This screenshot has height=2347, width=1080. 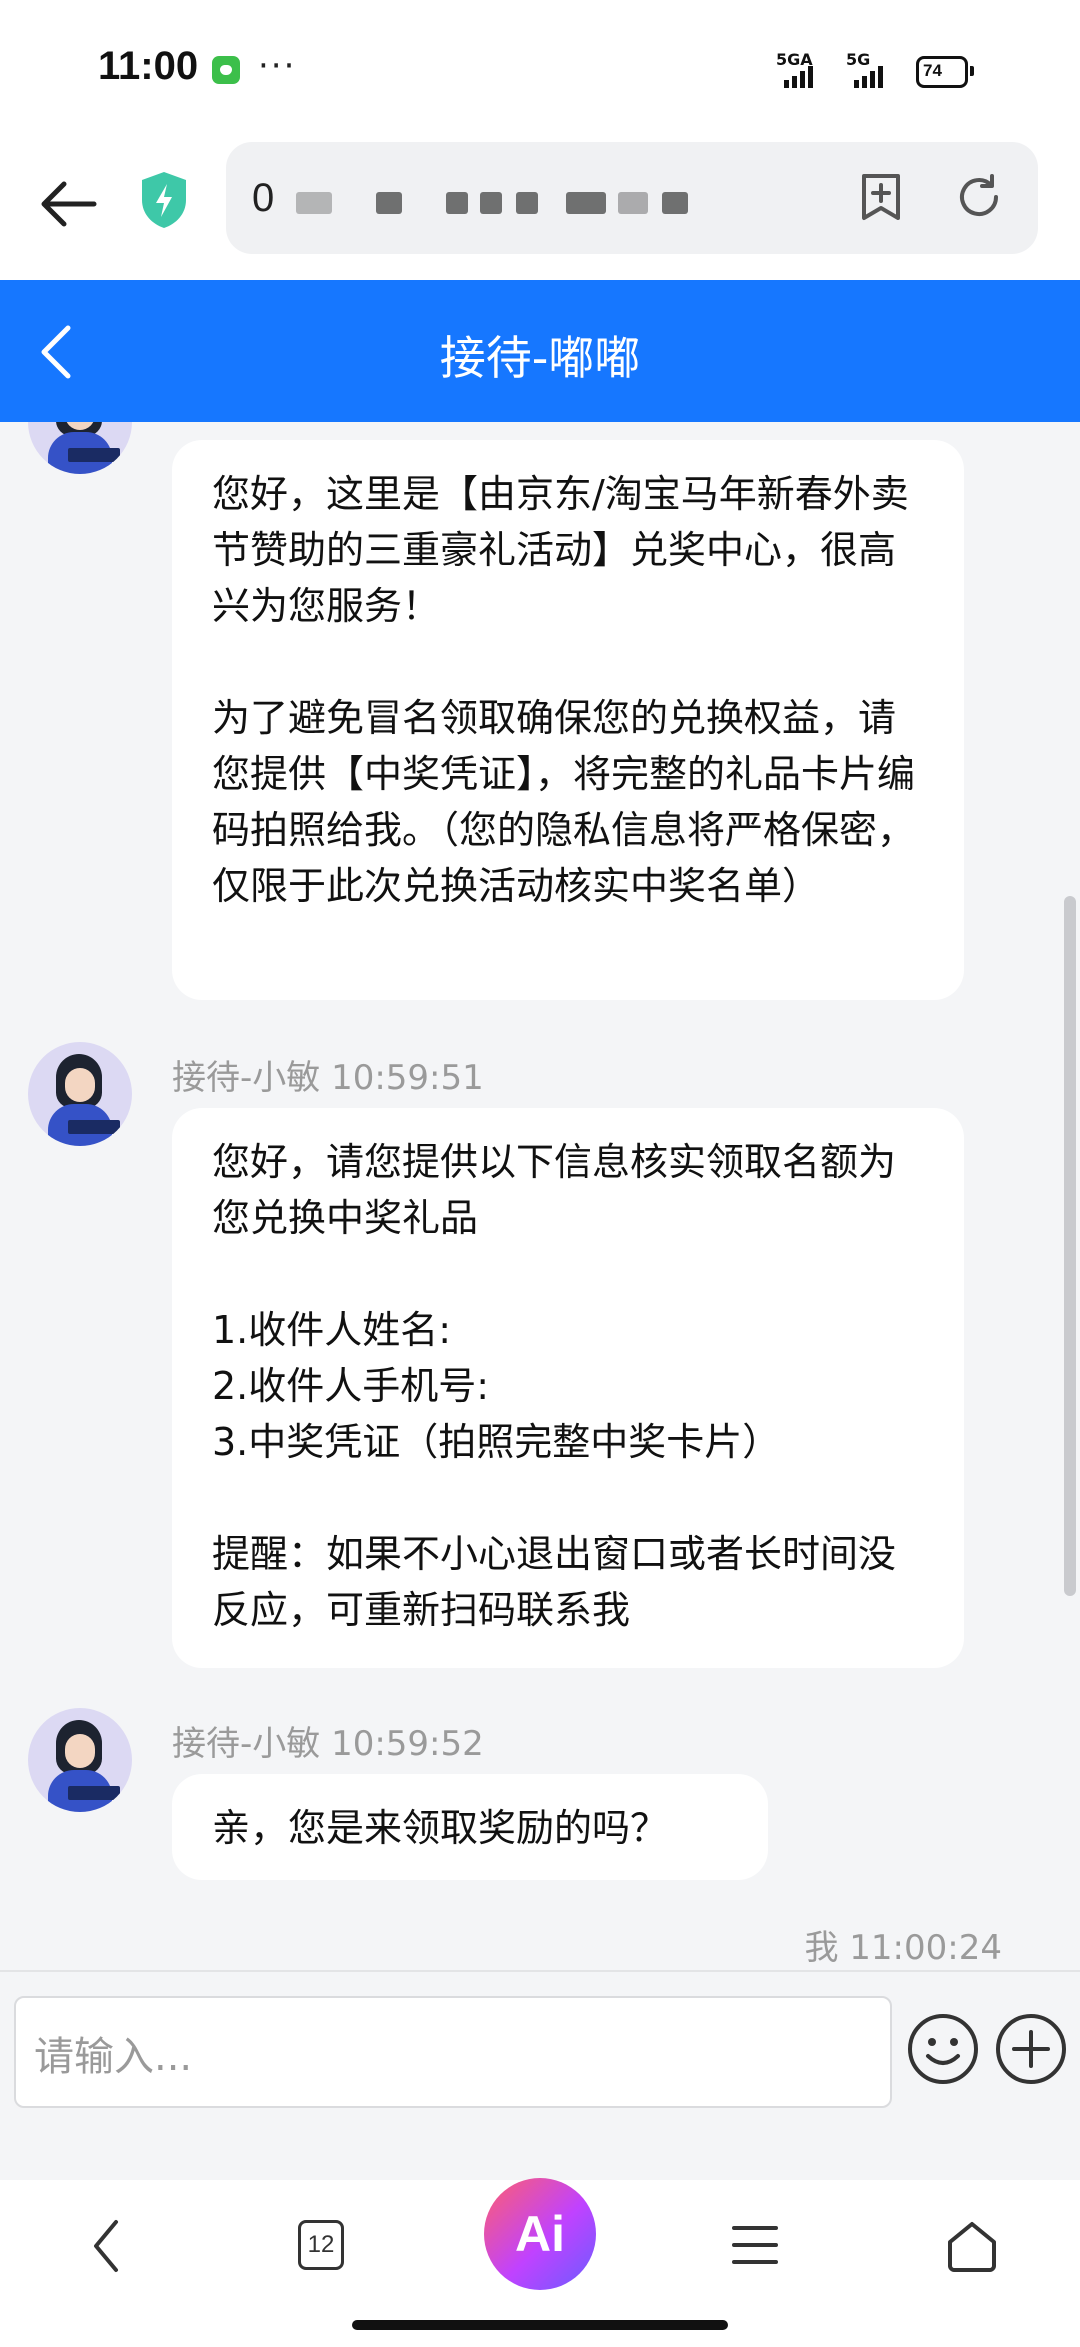 I want to click on browser-bottom-nav: 12 Ai, so click(x=540, y=2262).